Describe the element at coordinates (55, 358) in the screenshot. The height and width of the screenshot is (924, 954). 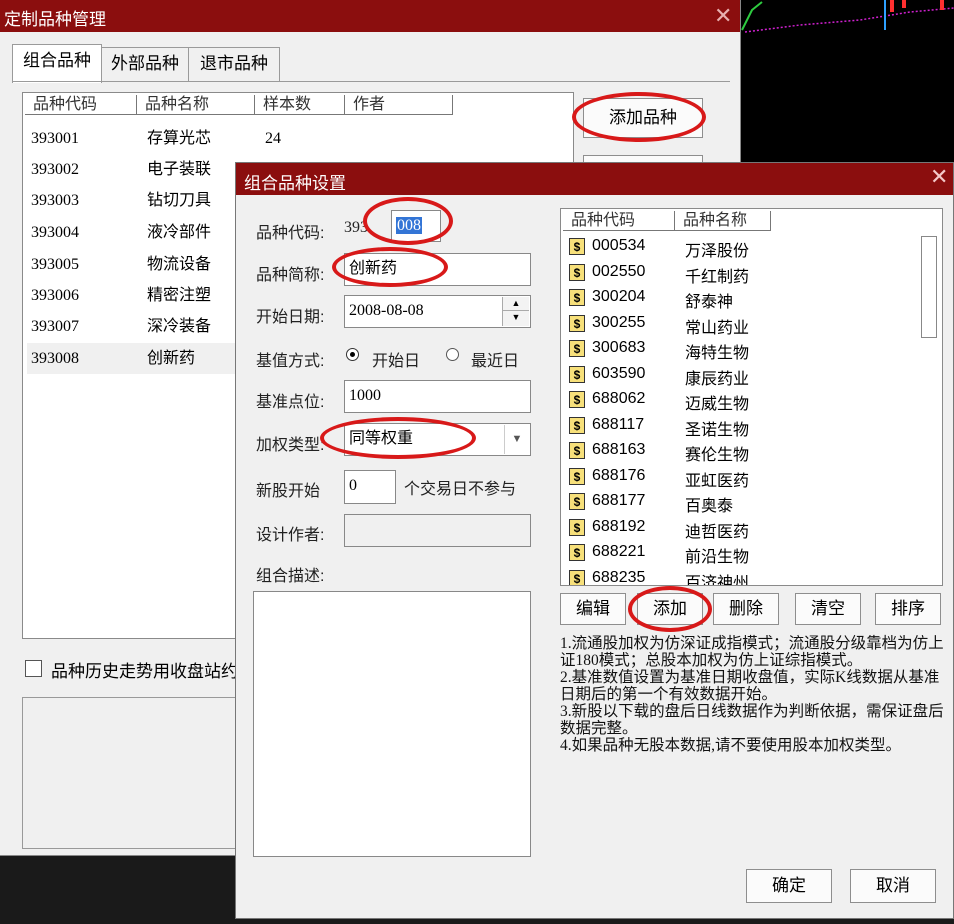
I see `row-code: 393008` at that location.